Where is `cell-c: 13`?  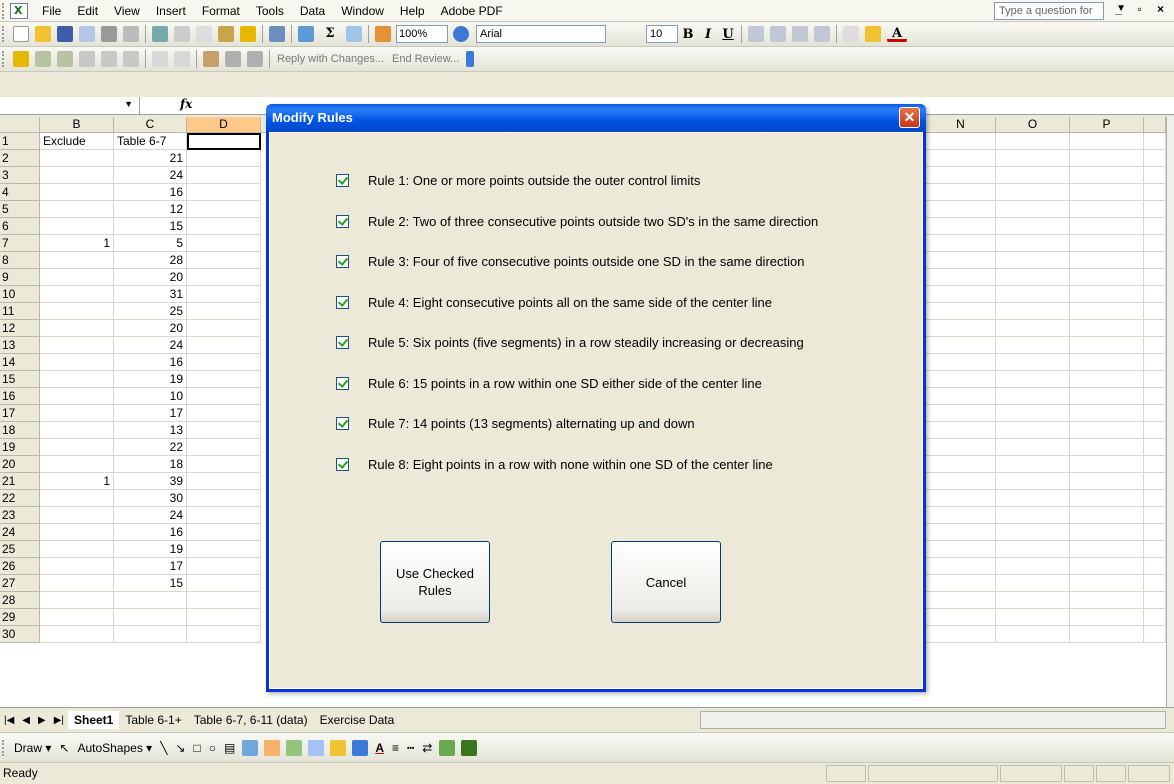 cell-c: 13 is located at coordinates (150, 430).